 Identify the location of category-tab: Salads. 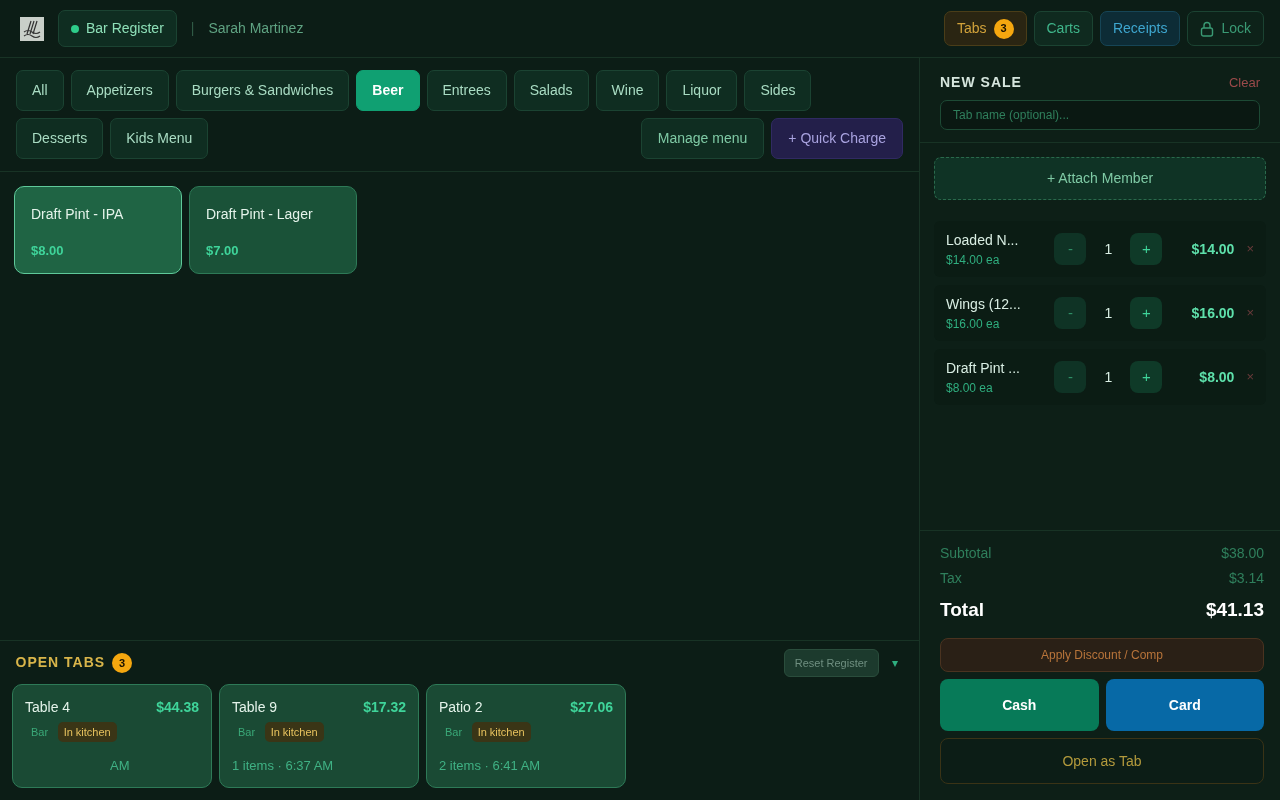
(551, 90).